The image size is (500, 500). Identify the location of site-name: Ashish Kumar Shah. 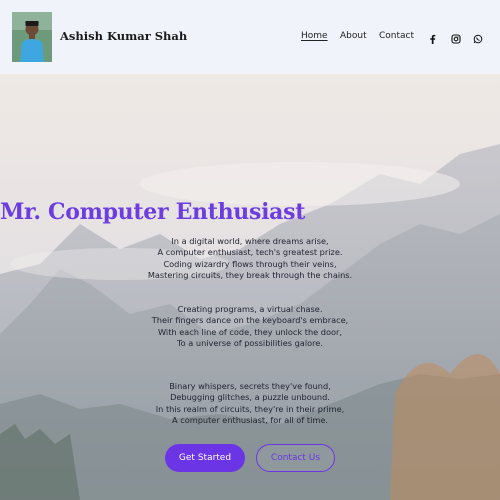
(123, 36).